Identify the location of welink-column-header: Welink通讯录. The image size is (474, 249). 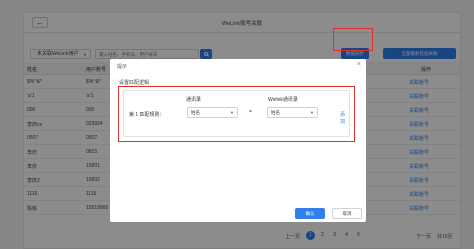
(283, 100).